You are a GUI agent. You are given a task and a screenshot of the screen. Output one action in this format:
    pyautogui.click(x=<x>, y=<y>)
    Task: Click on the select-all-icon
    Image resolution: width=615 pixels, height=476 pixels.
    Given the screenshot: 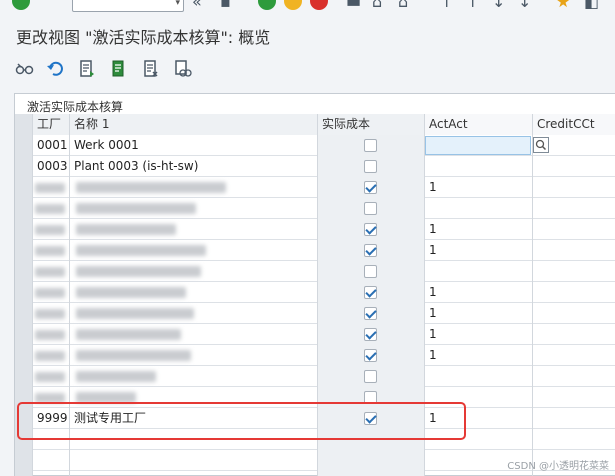 What is the action you would take?
    pyautogui.click(x=183, y=69)
    